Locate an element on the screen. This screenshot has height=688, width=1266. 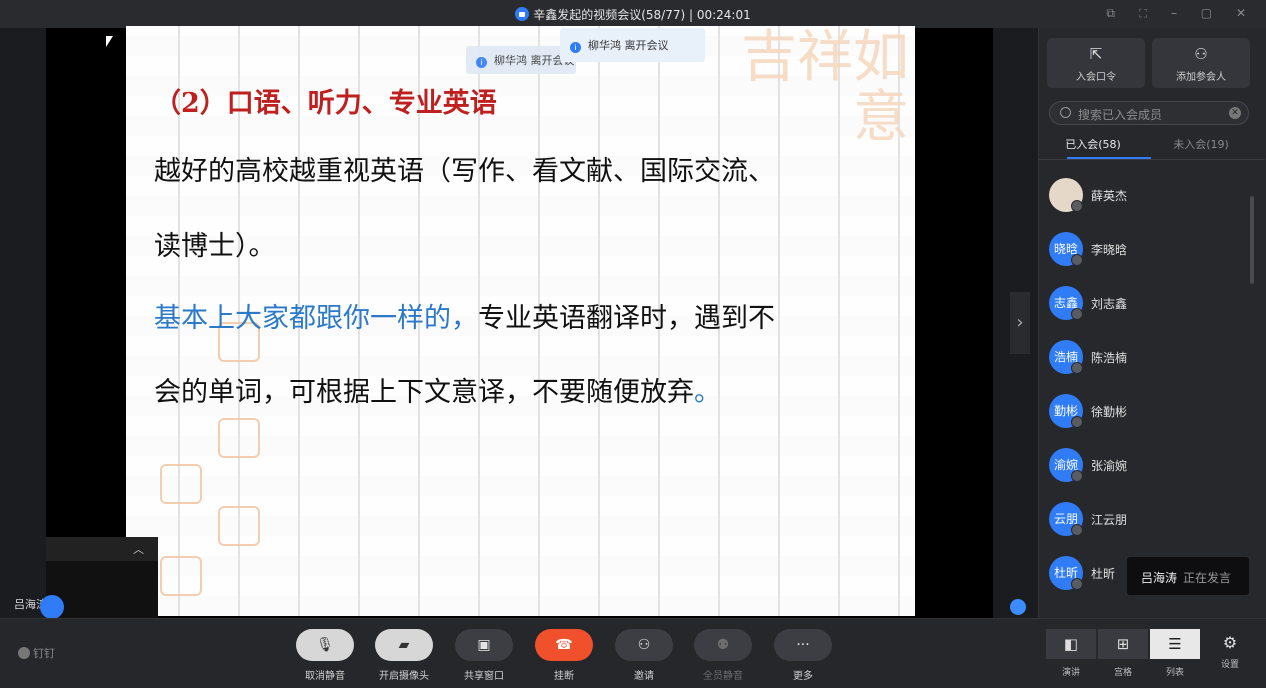
slide-line-4-text: 会的单词，可根据上下文意译，不要随便放弃 is located at coordinates (424, 392).